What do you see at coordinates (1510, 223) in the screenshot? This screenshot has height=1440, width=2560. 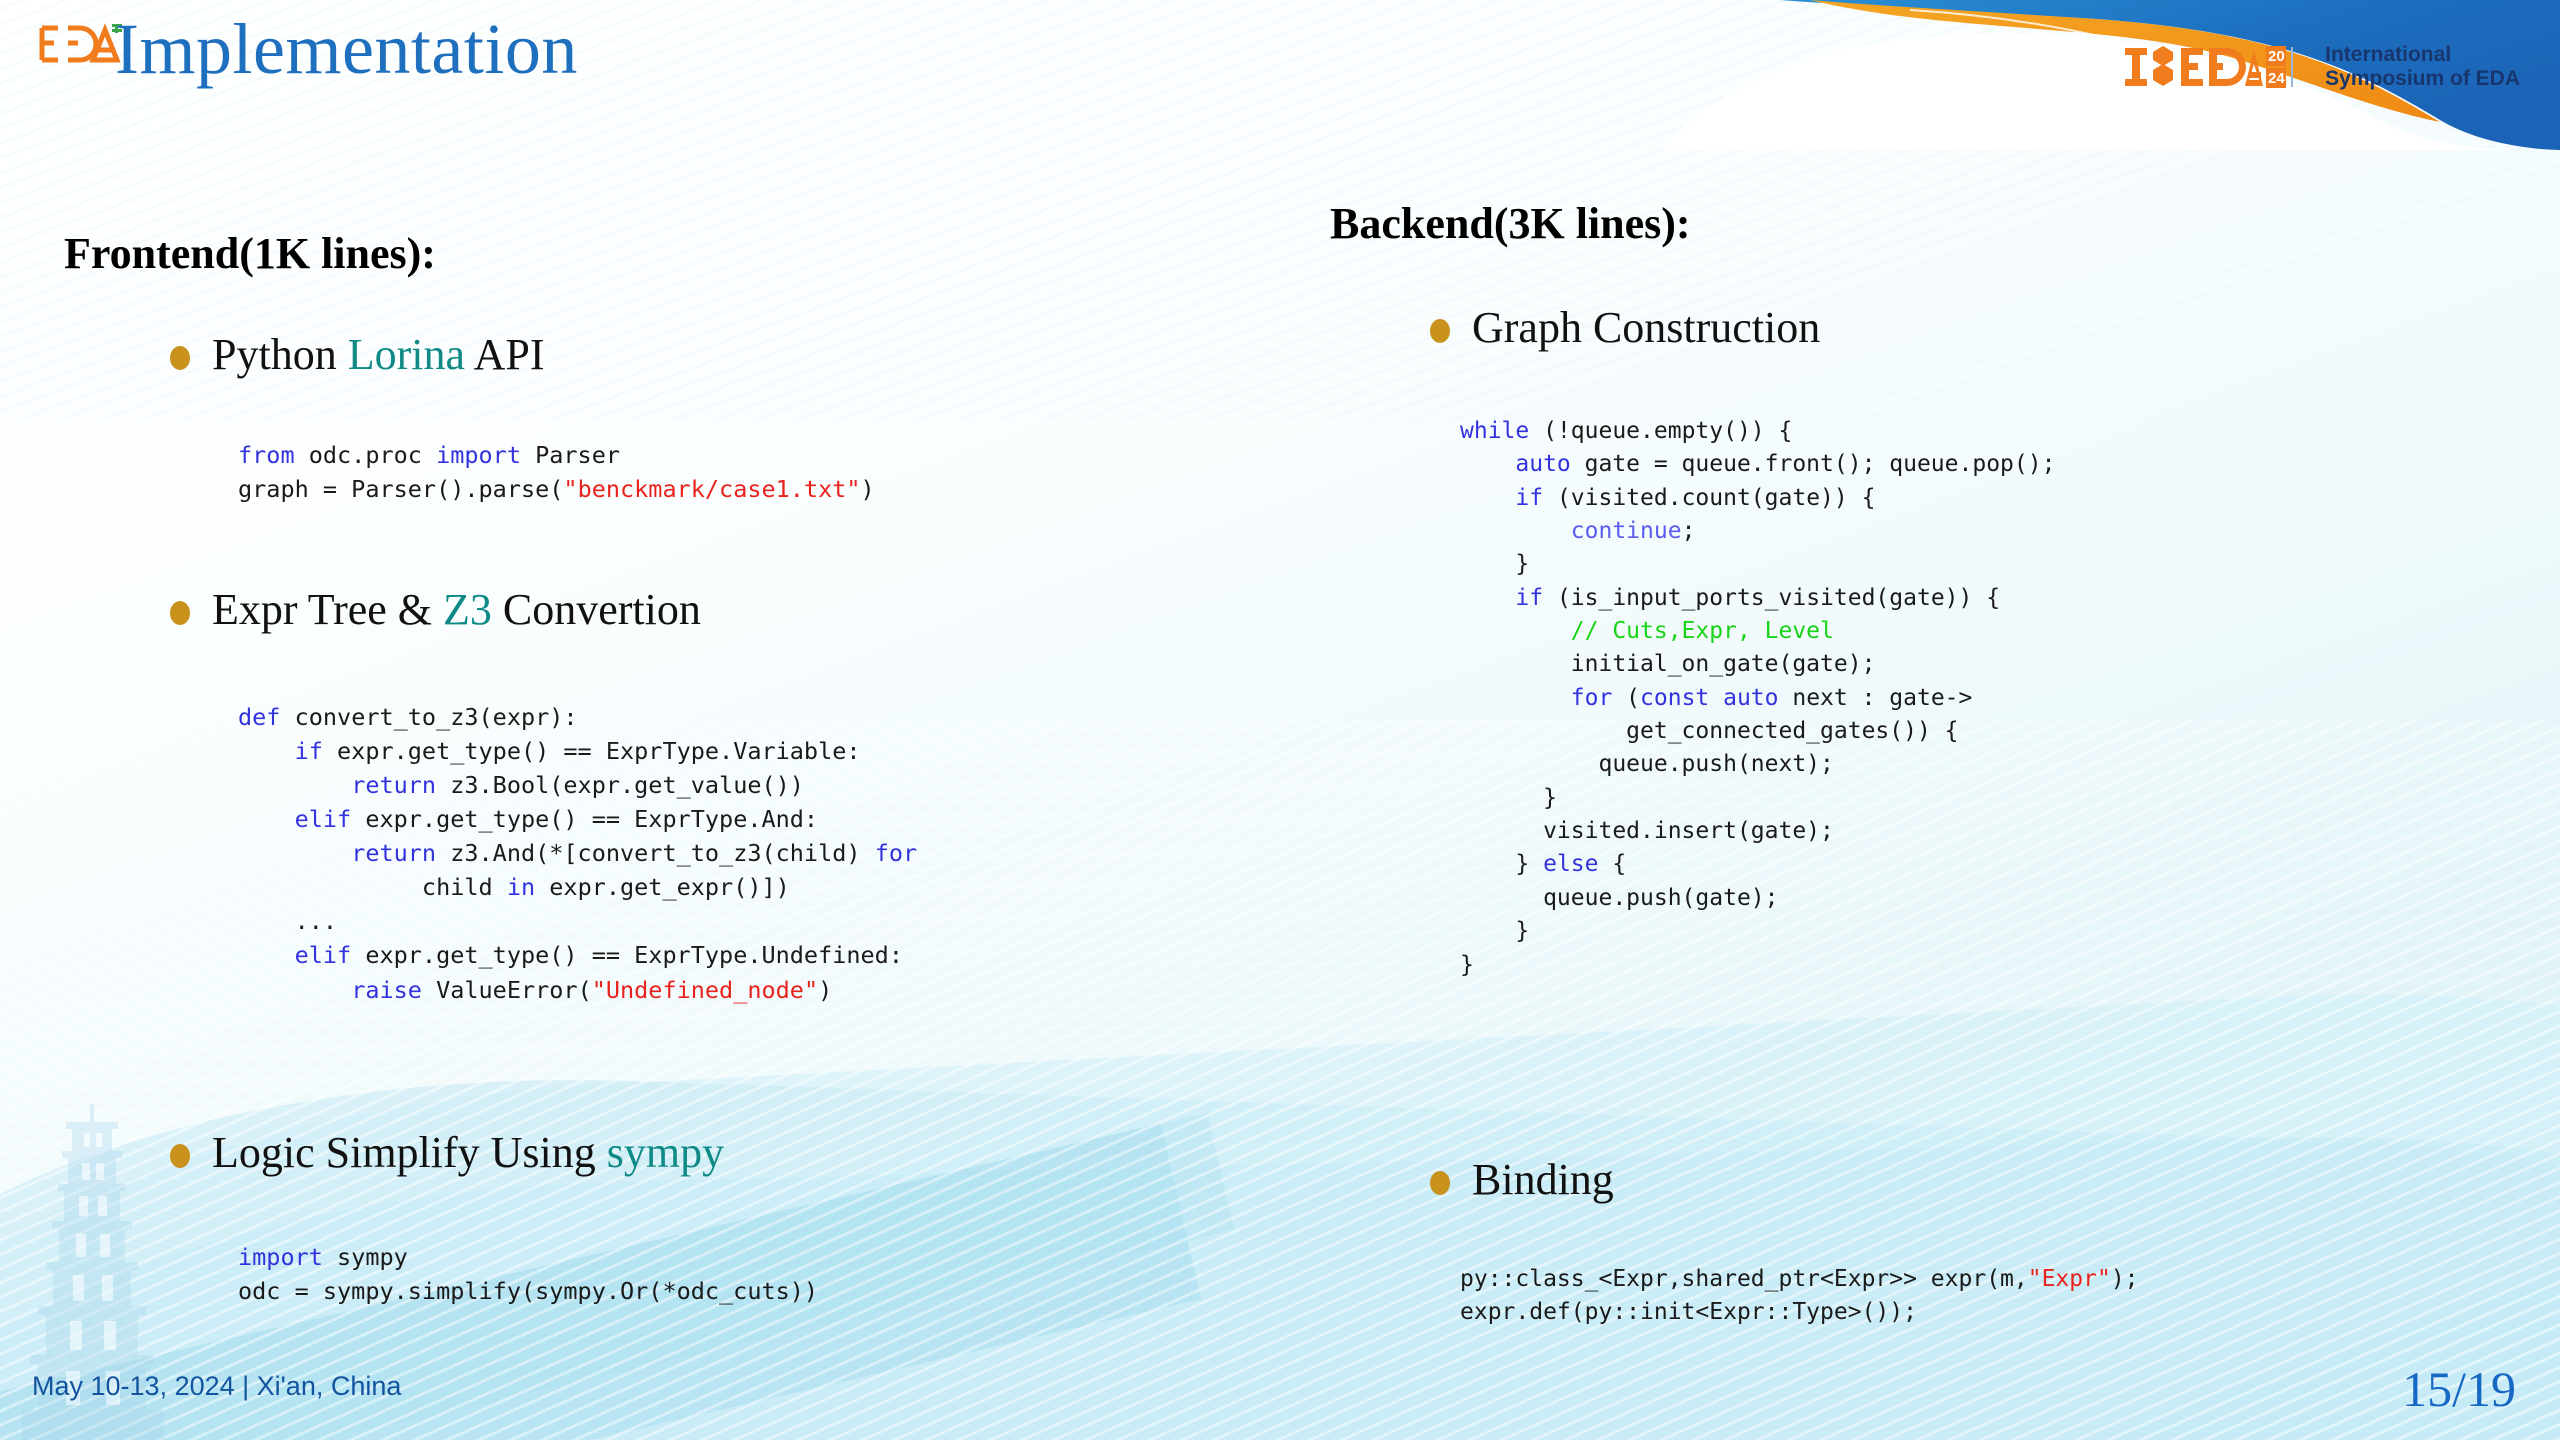 I see `backend-heading: Backend(3K lines):` at bounding box center [1510, 223].